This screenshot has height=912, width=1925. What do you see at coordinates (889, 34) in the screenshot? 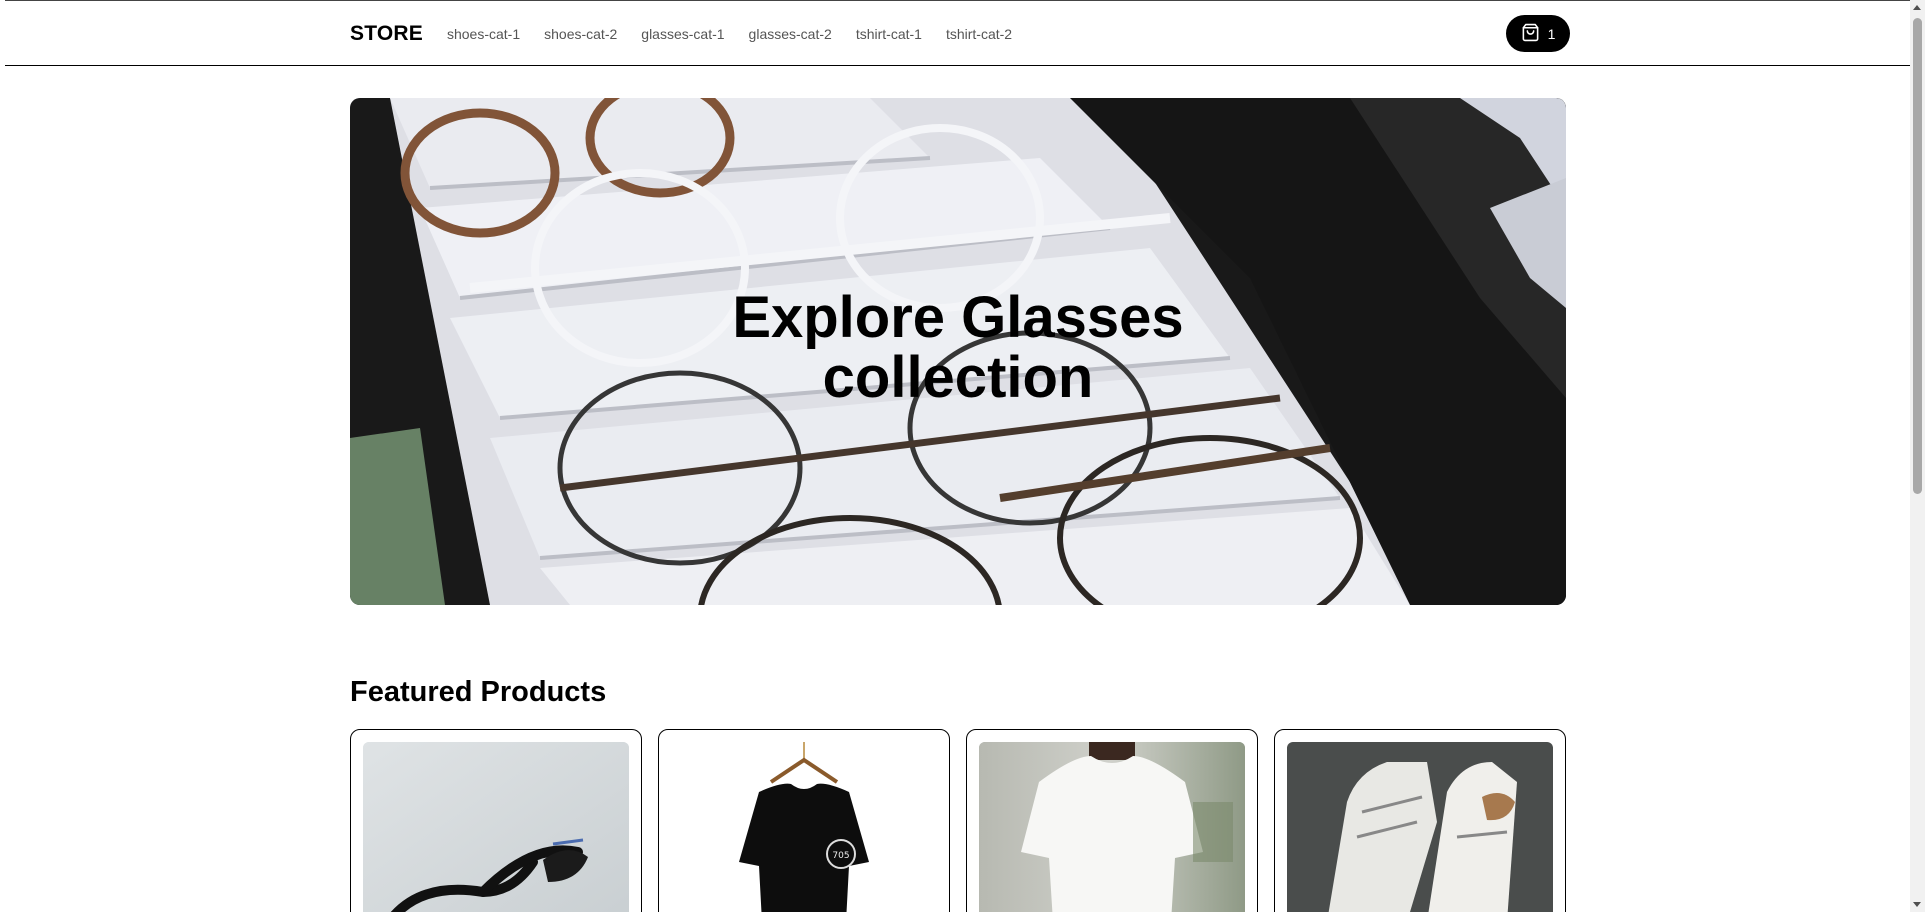
I see `nav-link-tshirt-cat-1: tshirt-cat-1` at bounding box center [889, 34].